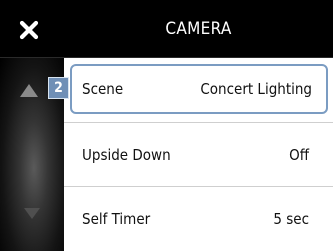 The height and width of the screenshot is (251, 333). I want to click on setting-label: Self Timer, so click(116, 219).